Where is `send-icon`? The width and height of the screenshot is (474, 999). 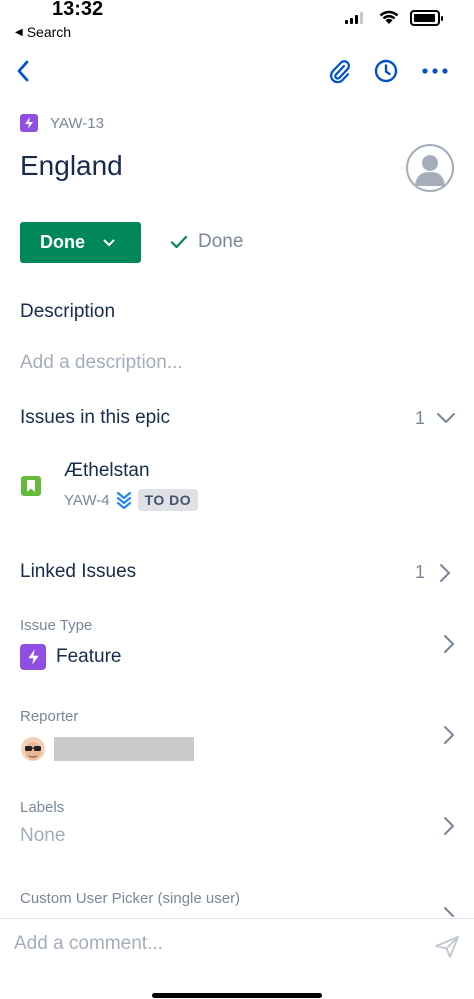 send-icon is located at coordinates (447, 947).